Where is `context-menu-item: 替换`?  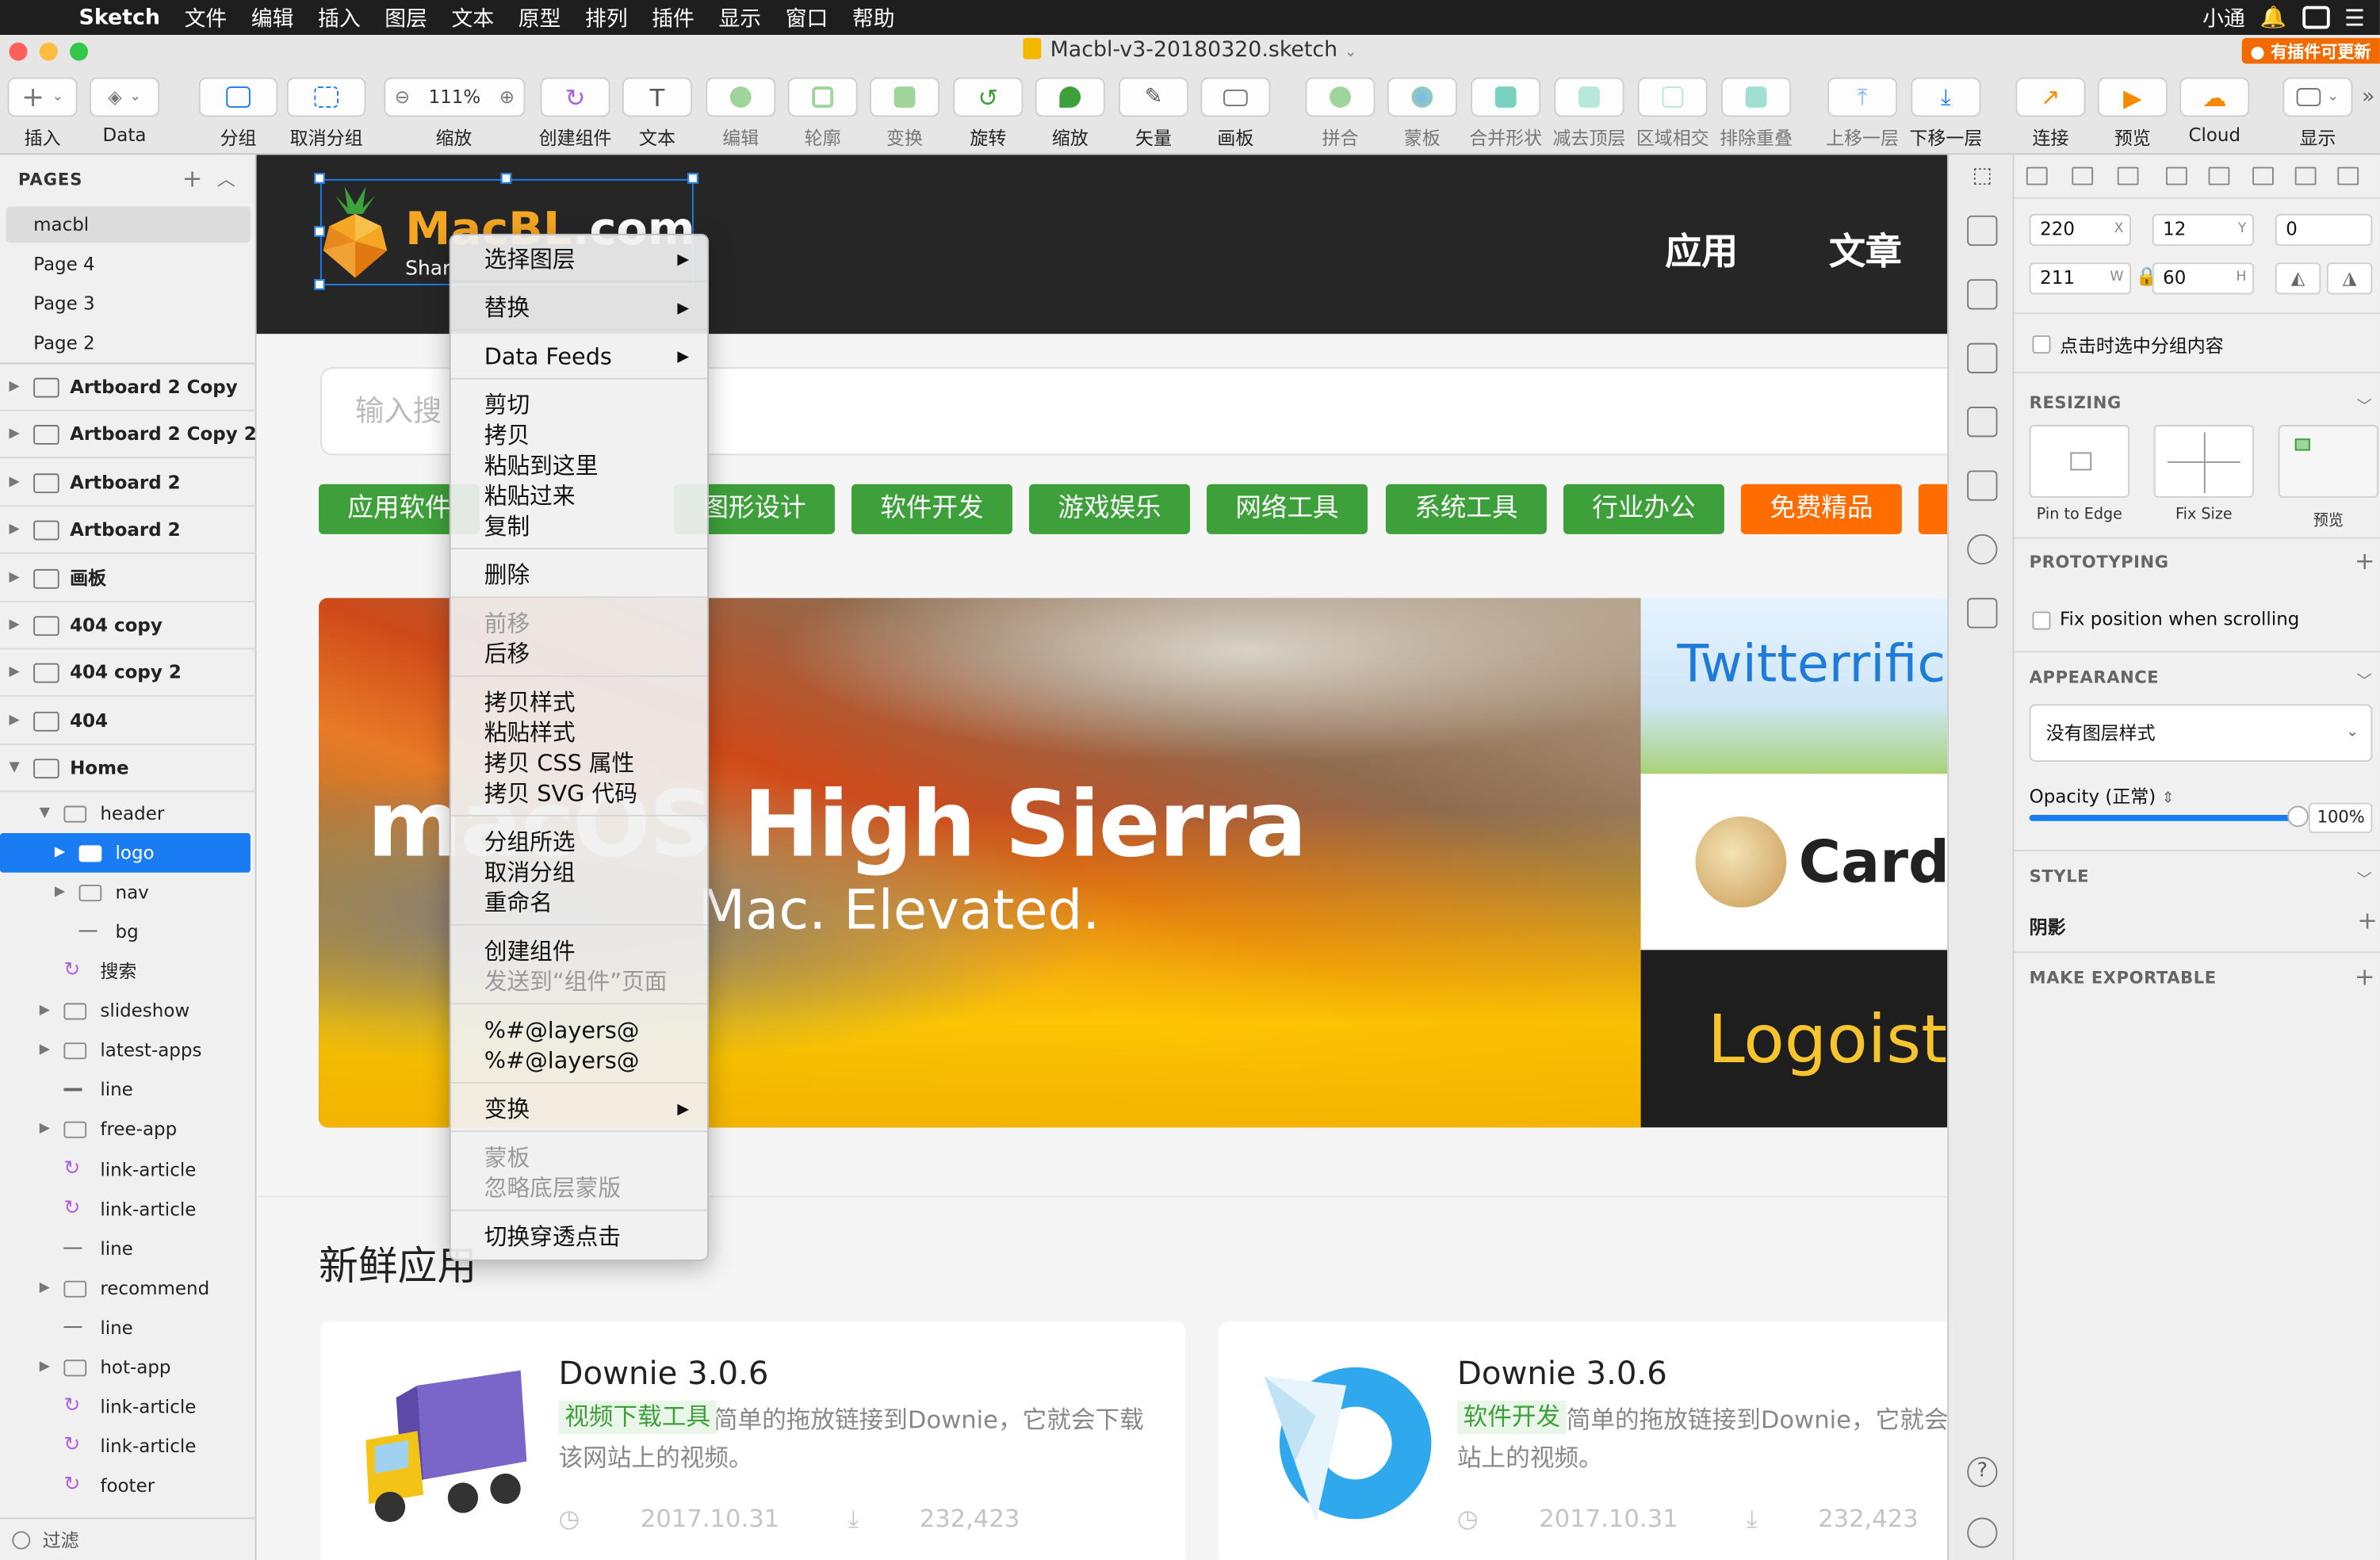
context-menu-item: 替换 is located at coordinates (507, 307).